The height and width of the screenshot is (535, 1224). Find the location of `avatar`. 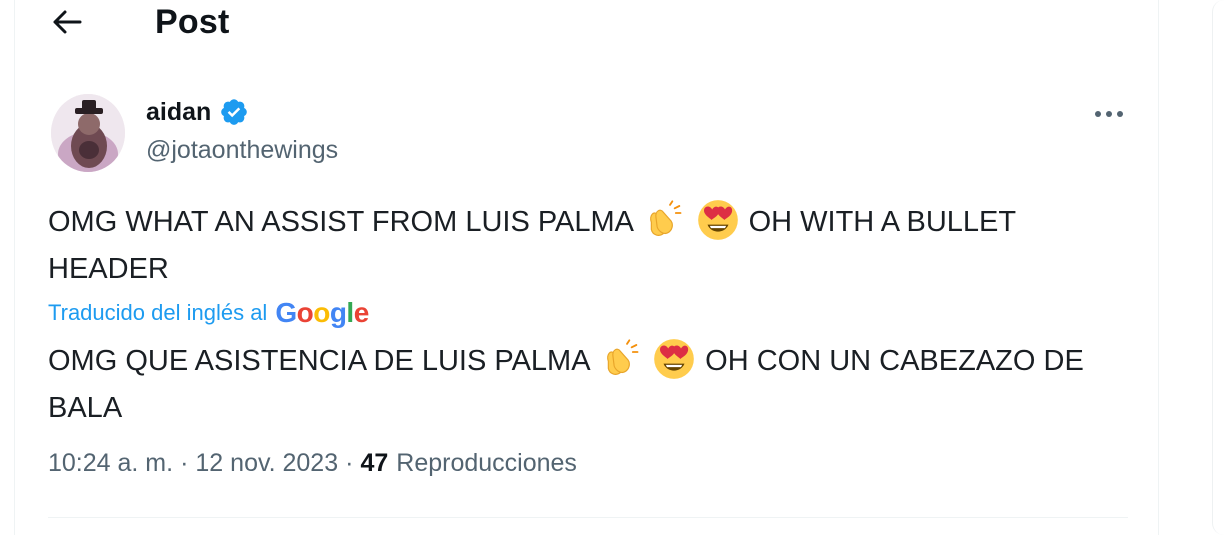

avatar is located at coordinates (88, 133).